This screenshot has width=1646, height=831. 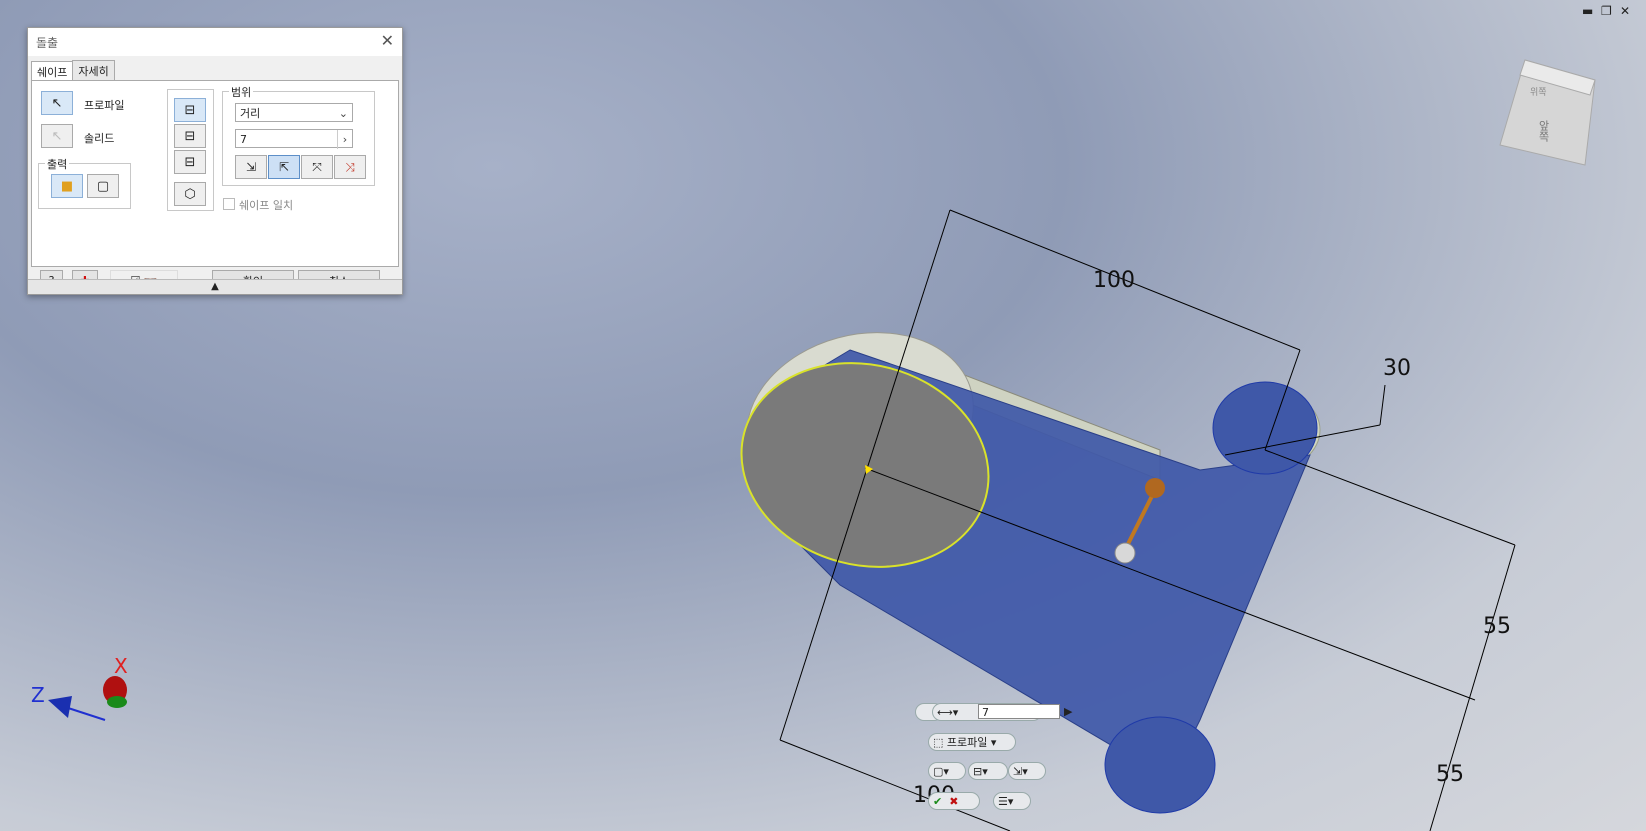 I want to click on output-solid-button: ■, so click(x=67, y=186).